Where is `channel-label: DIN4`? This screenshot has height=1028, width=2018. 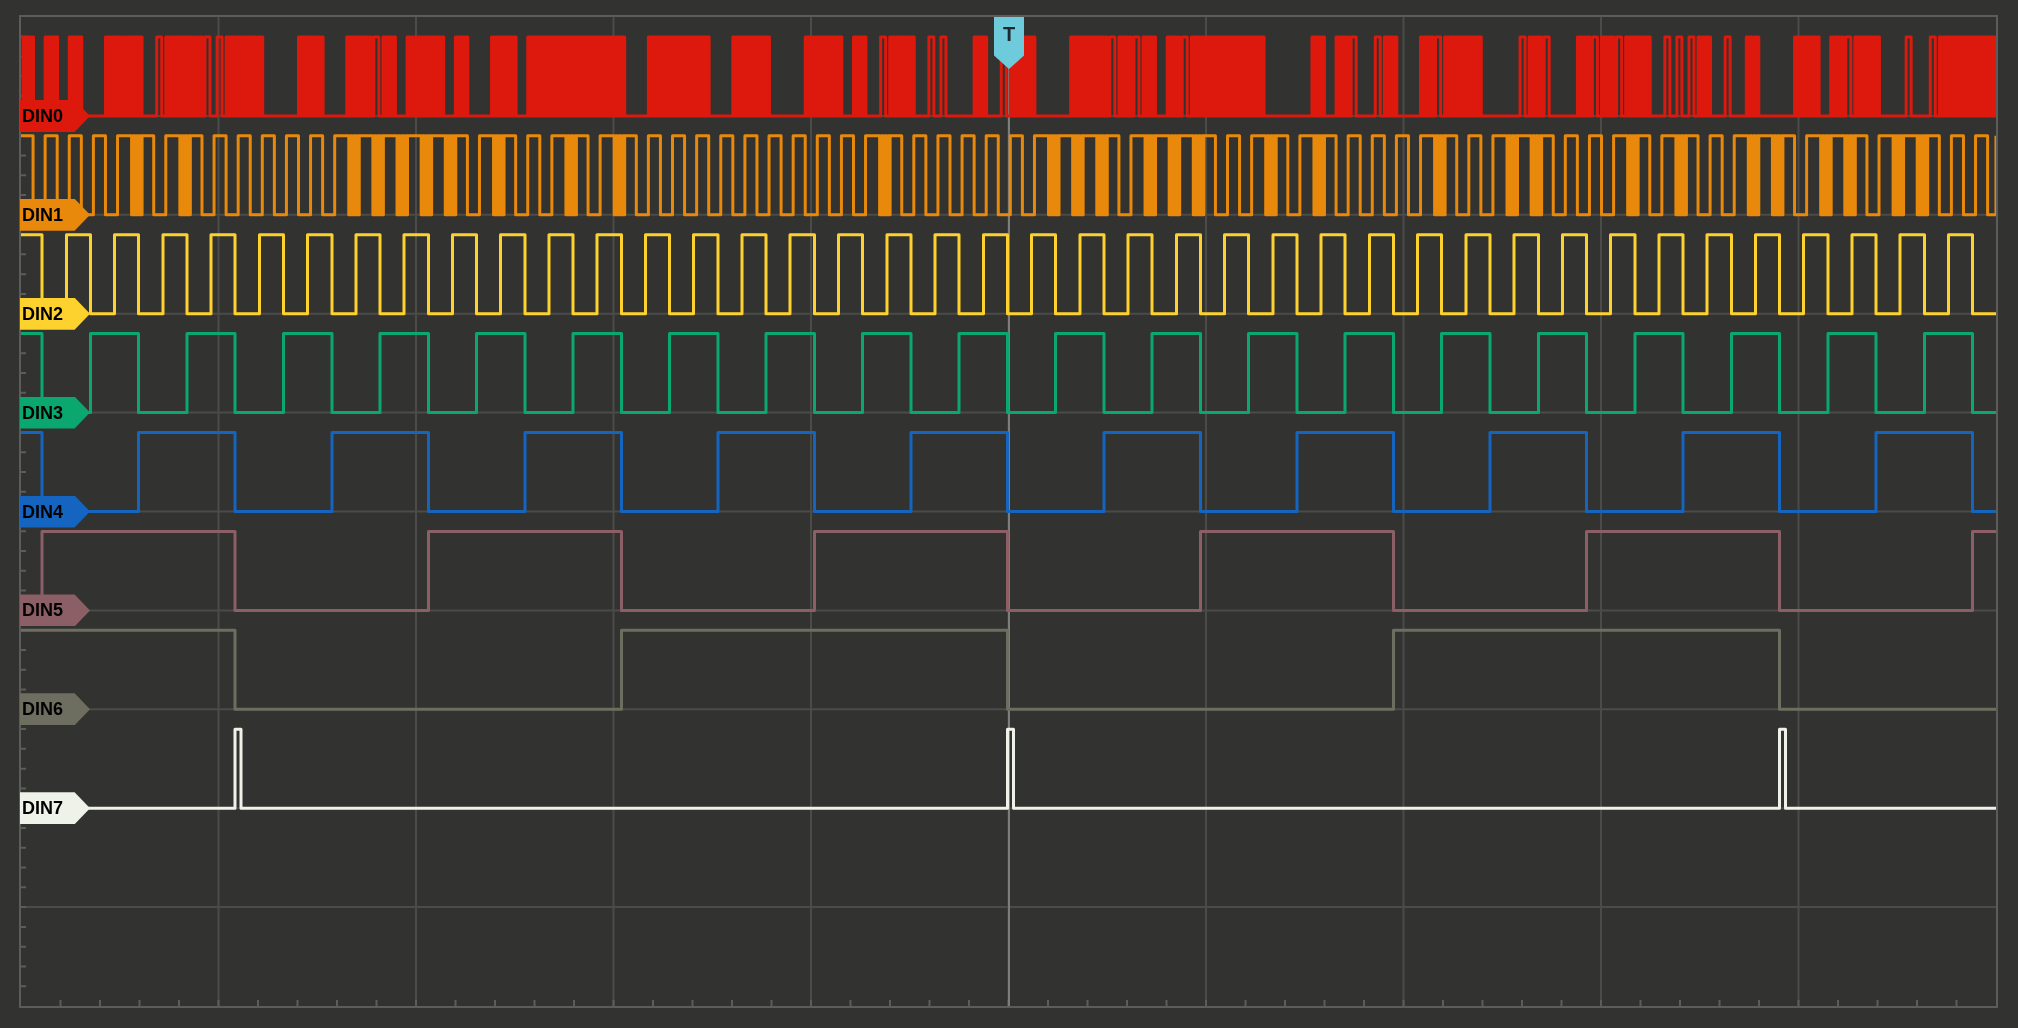 channel-label: DIN4 is located at coordinates (55, 511).